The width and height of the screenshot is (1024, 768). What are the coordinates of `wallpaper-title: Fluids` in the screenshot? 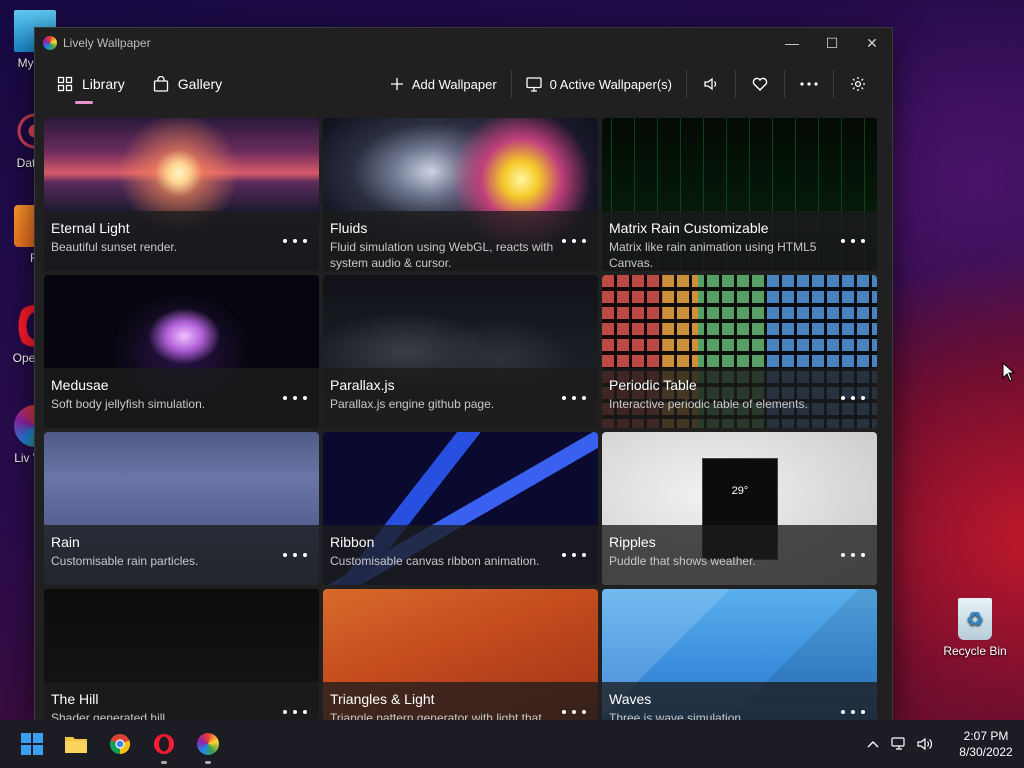 It's located at (349, 228).